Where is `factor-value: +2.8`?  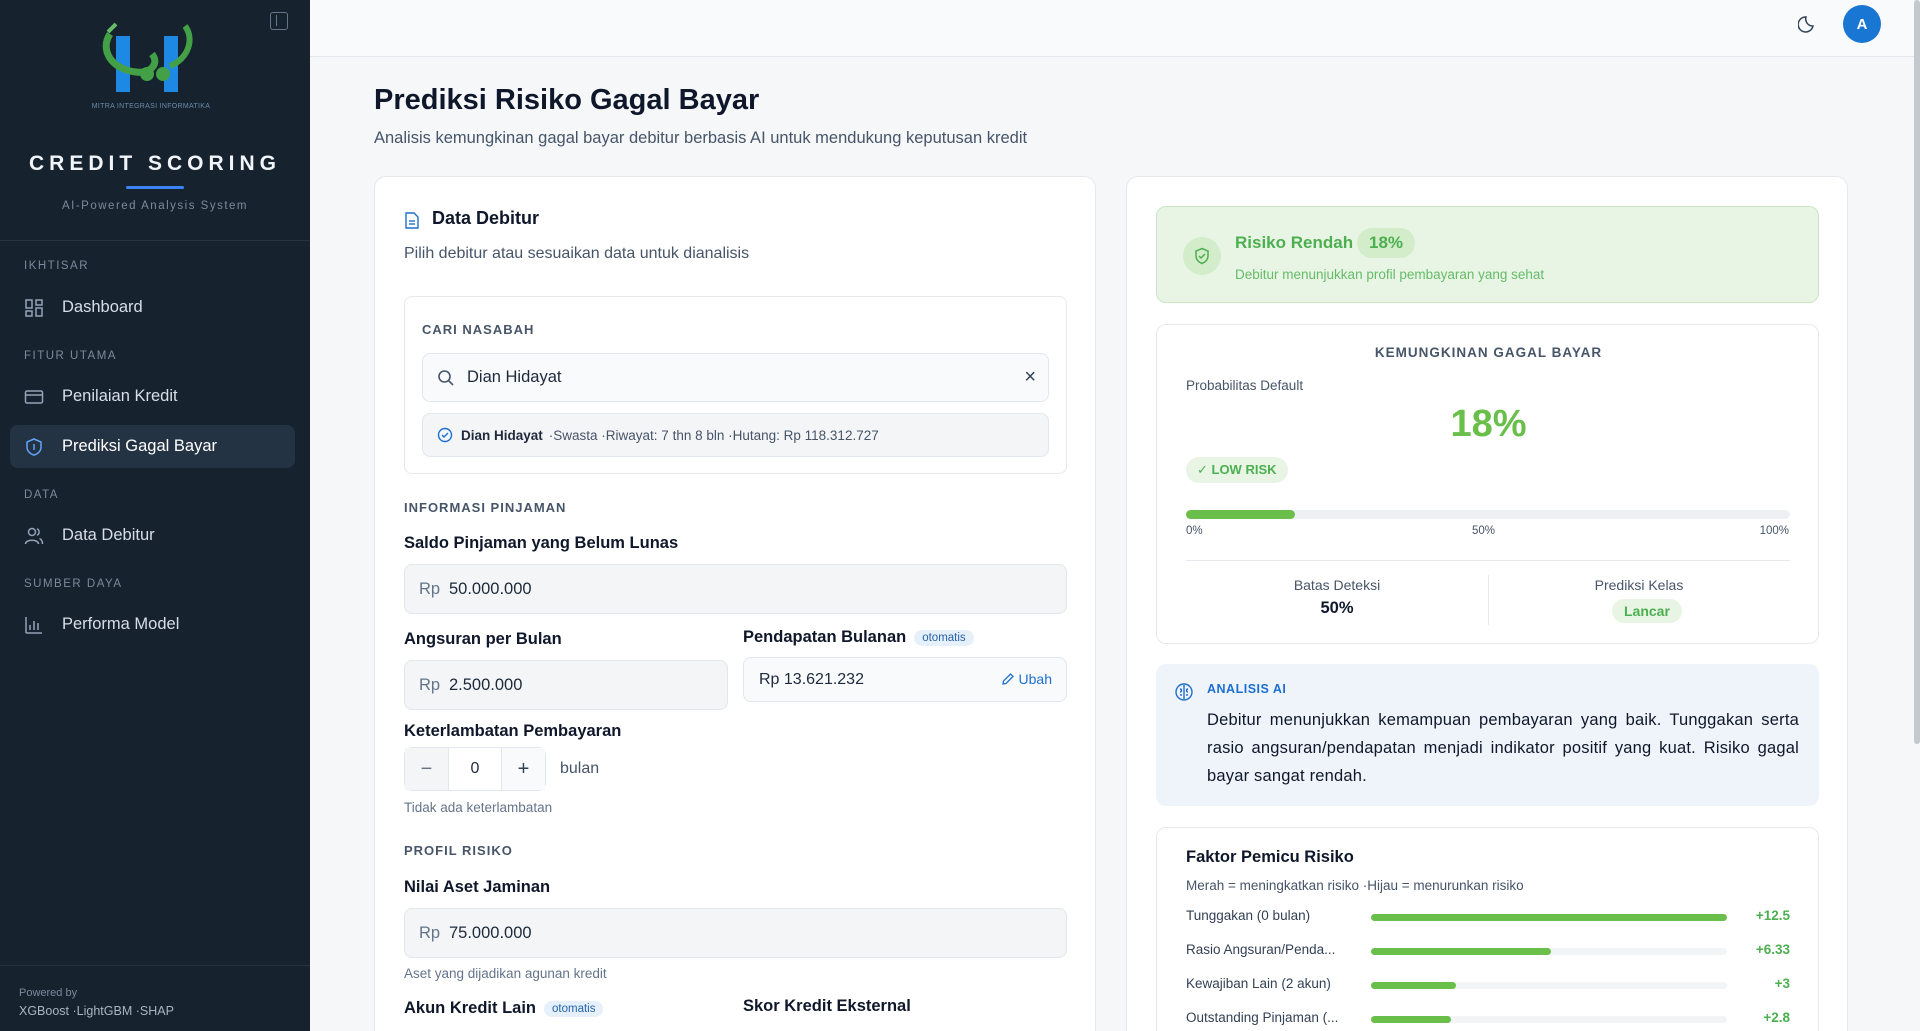 factor-value: +2.8 is located at coordinates (1776, 1017).